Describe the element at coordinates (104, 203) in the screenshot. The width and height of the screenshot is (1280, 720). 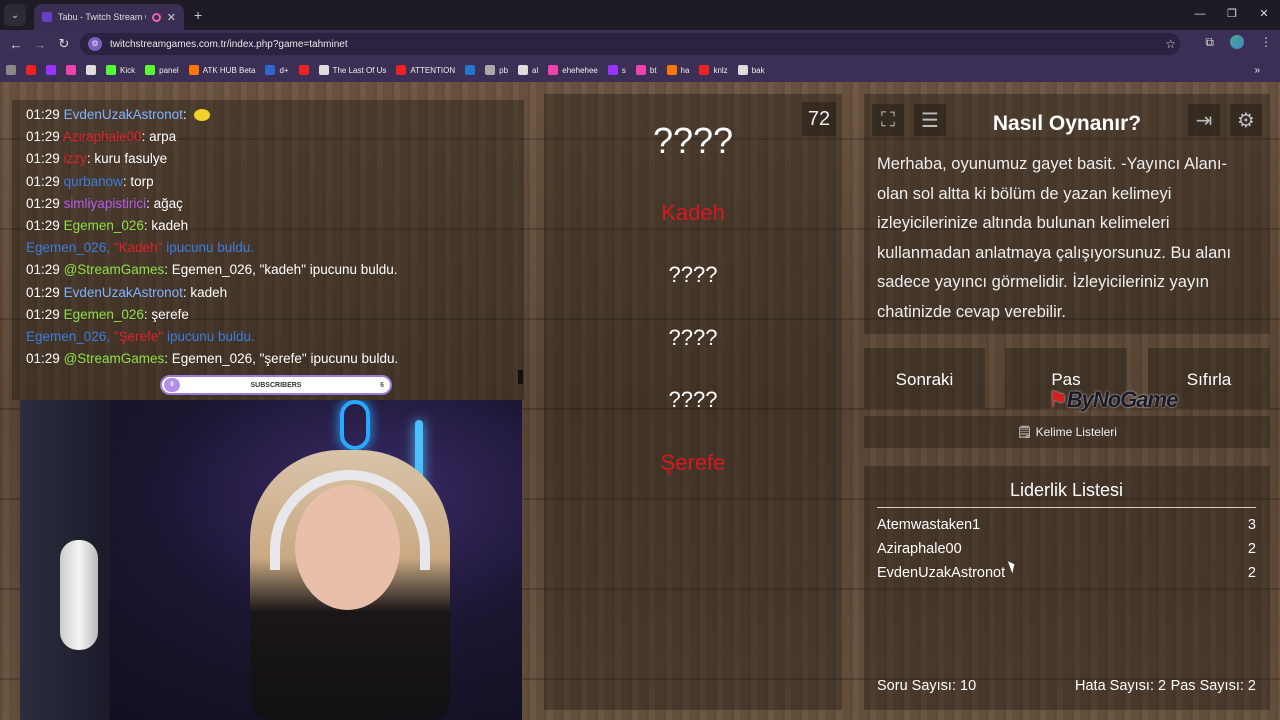
I see `chat-message: 01:29 simliyapistirici: ağaç` at that location.